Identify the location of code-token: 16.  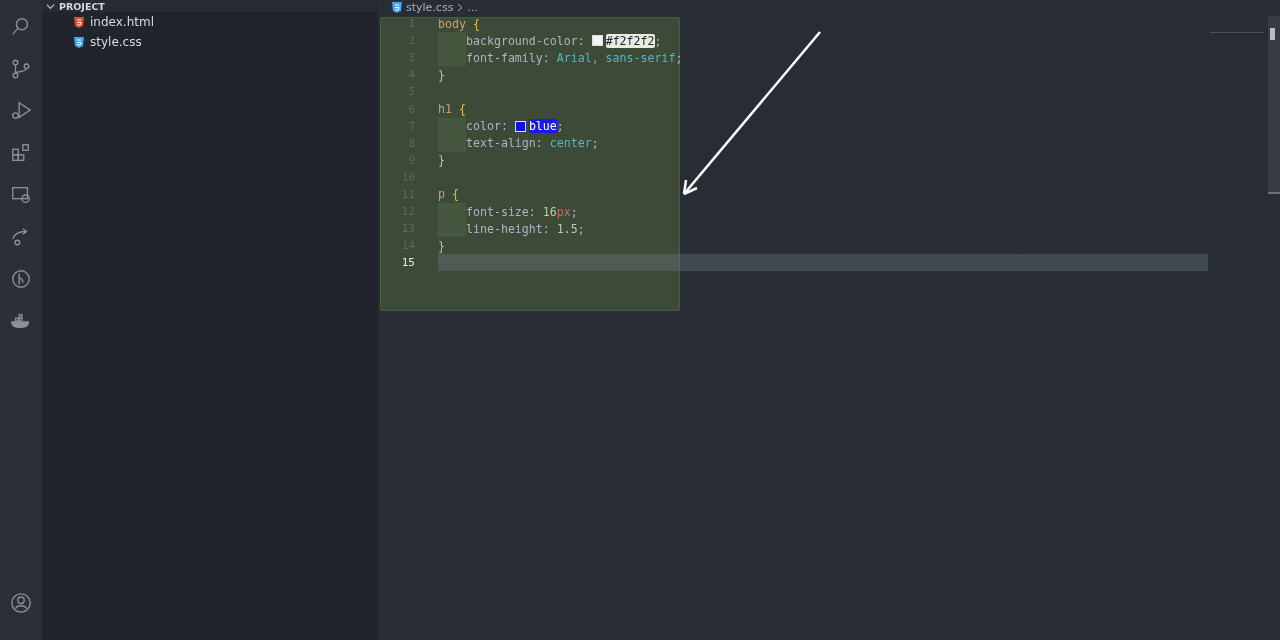
(549, 211).